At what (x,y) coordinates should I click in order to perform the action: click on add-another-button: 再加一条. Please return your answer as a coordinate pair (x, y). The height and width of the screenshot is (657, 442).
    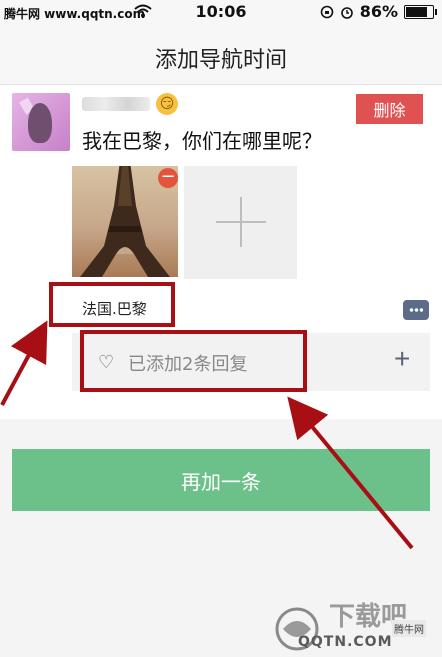
    Looking at the image, I should click on (221, 480).